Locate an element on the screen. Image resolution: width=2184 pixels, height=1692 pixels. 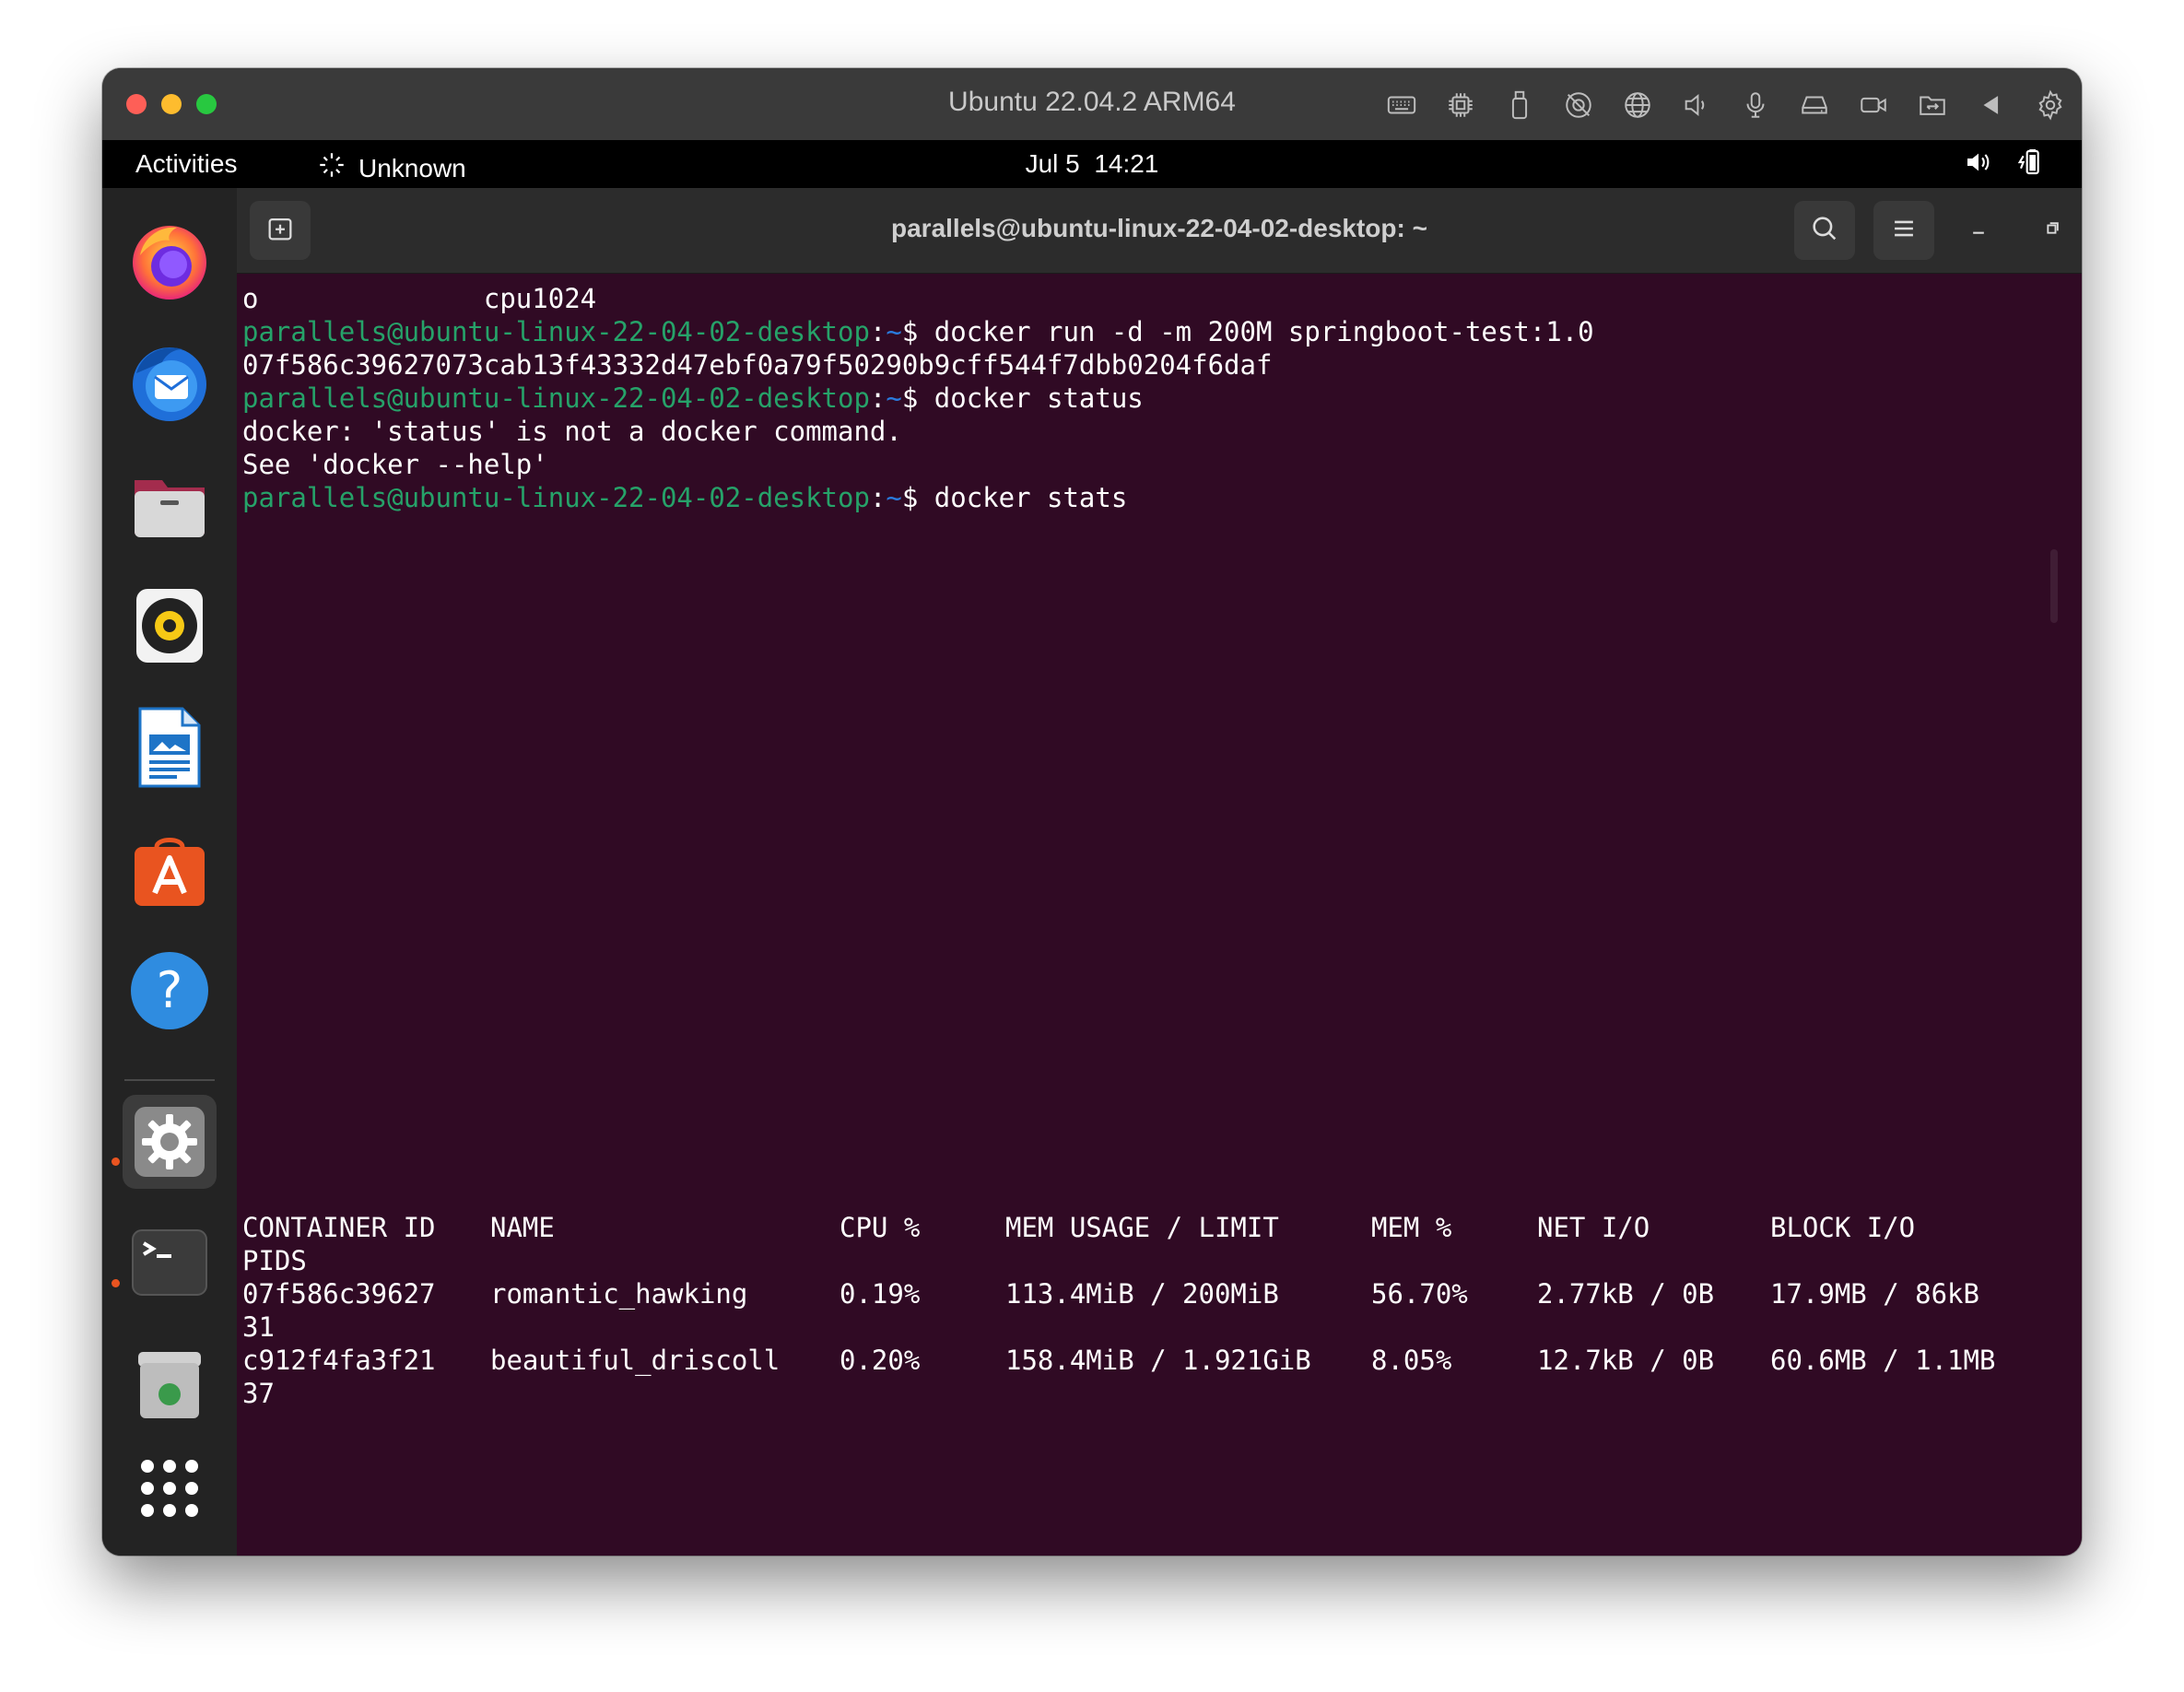
shared-folder-icon is located at coordinates (1932, 105).